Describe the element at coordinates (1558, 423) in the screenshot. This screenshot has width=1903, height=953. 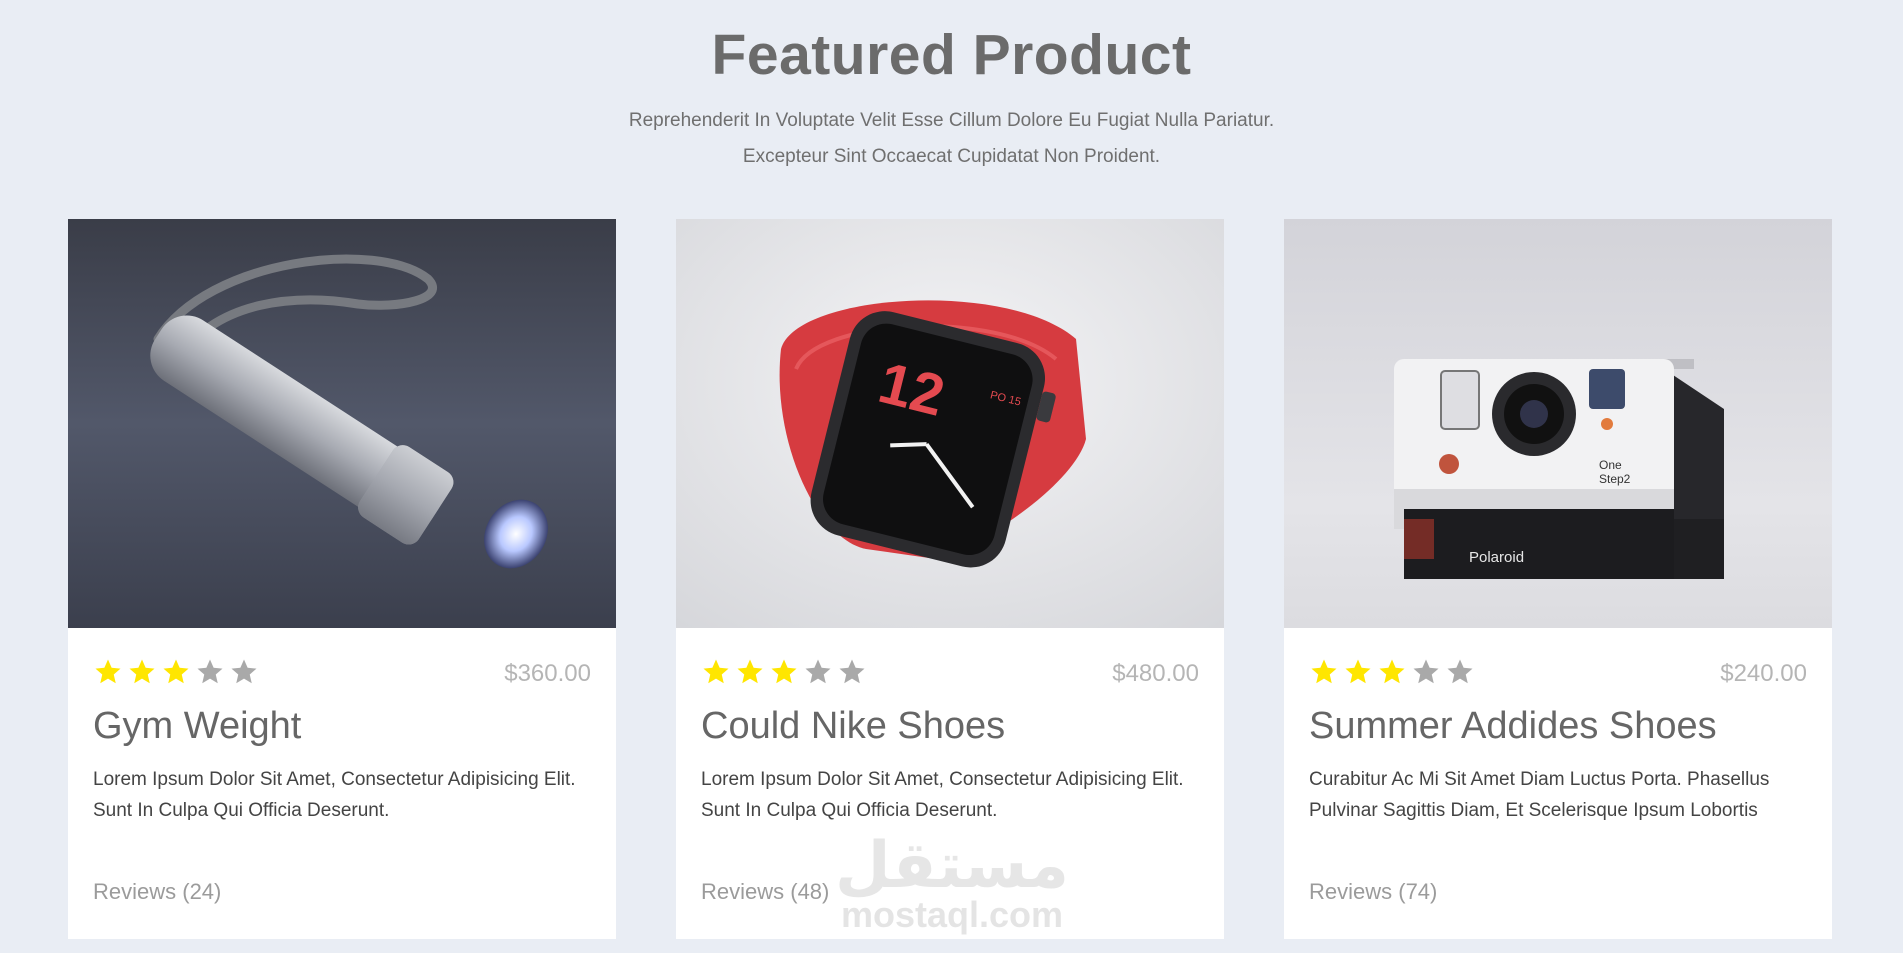
I see `polaroid-camera-image: Polaroid One Step2` at that location.